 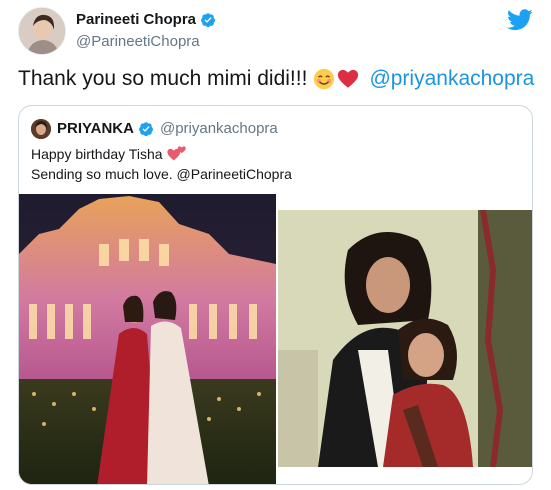 What do you see at coordinates (234, 174) in the screenshot?
I see `quoted-mention-link: @ParineetiChopra` at bounding box center [234, 174].